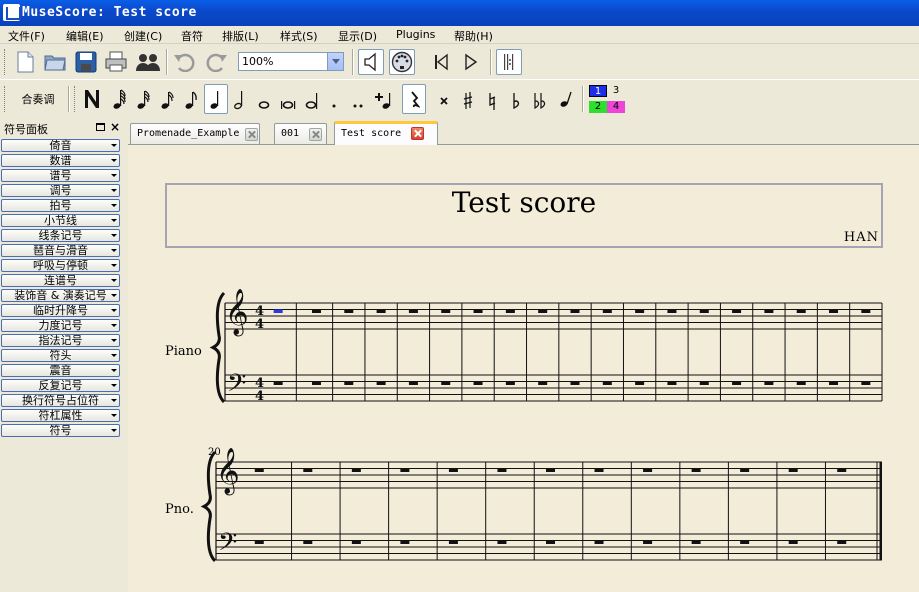 Image resolution: width=919 pixels, height=592 pixels. I want to click on play-icon, so click(471, 62).